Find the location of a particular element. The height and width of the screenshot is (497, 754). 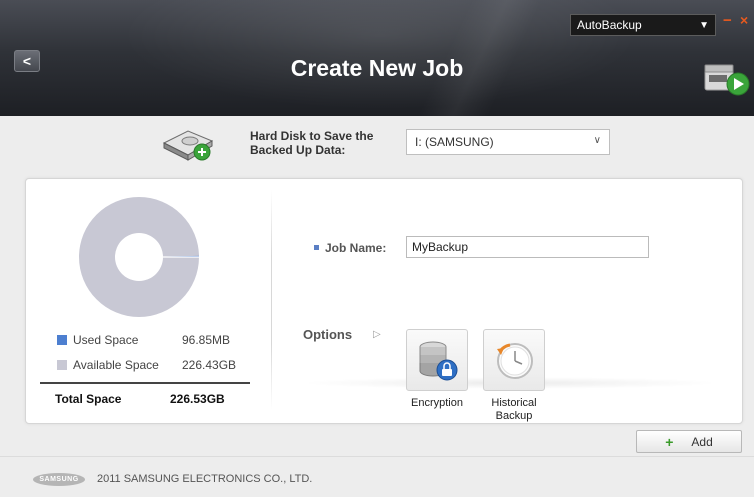

options-expand-icon: ▷ is located at coordinates (377, 334).